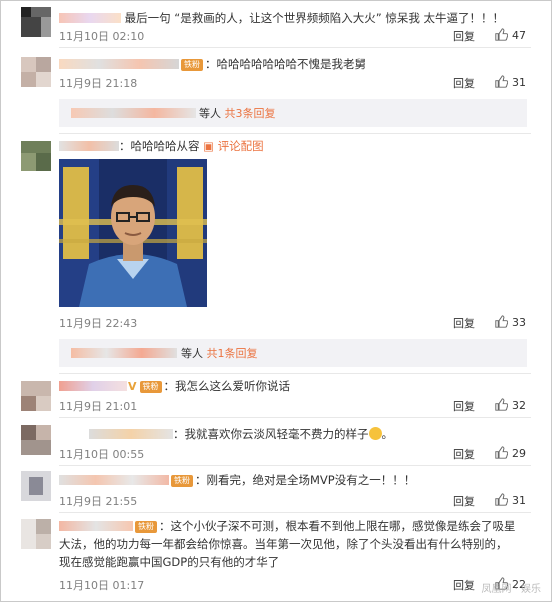  What do you see at coordinates (510, 405) in the screenshot?
I see `like-button: 32` at bounding box center [510, 405].